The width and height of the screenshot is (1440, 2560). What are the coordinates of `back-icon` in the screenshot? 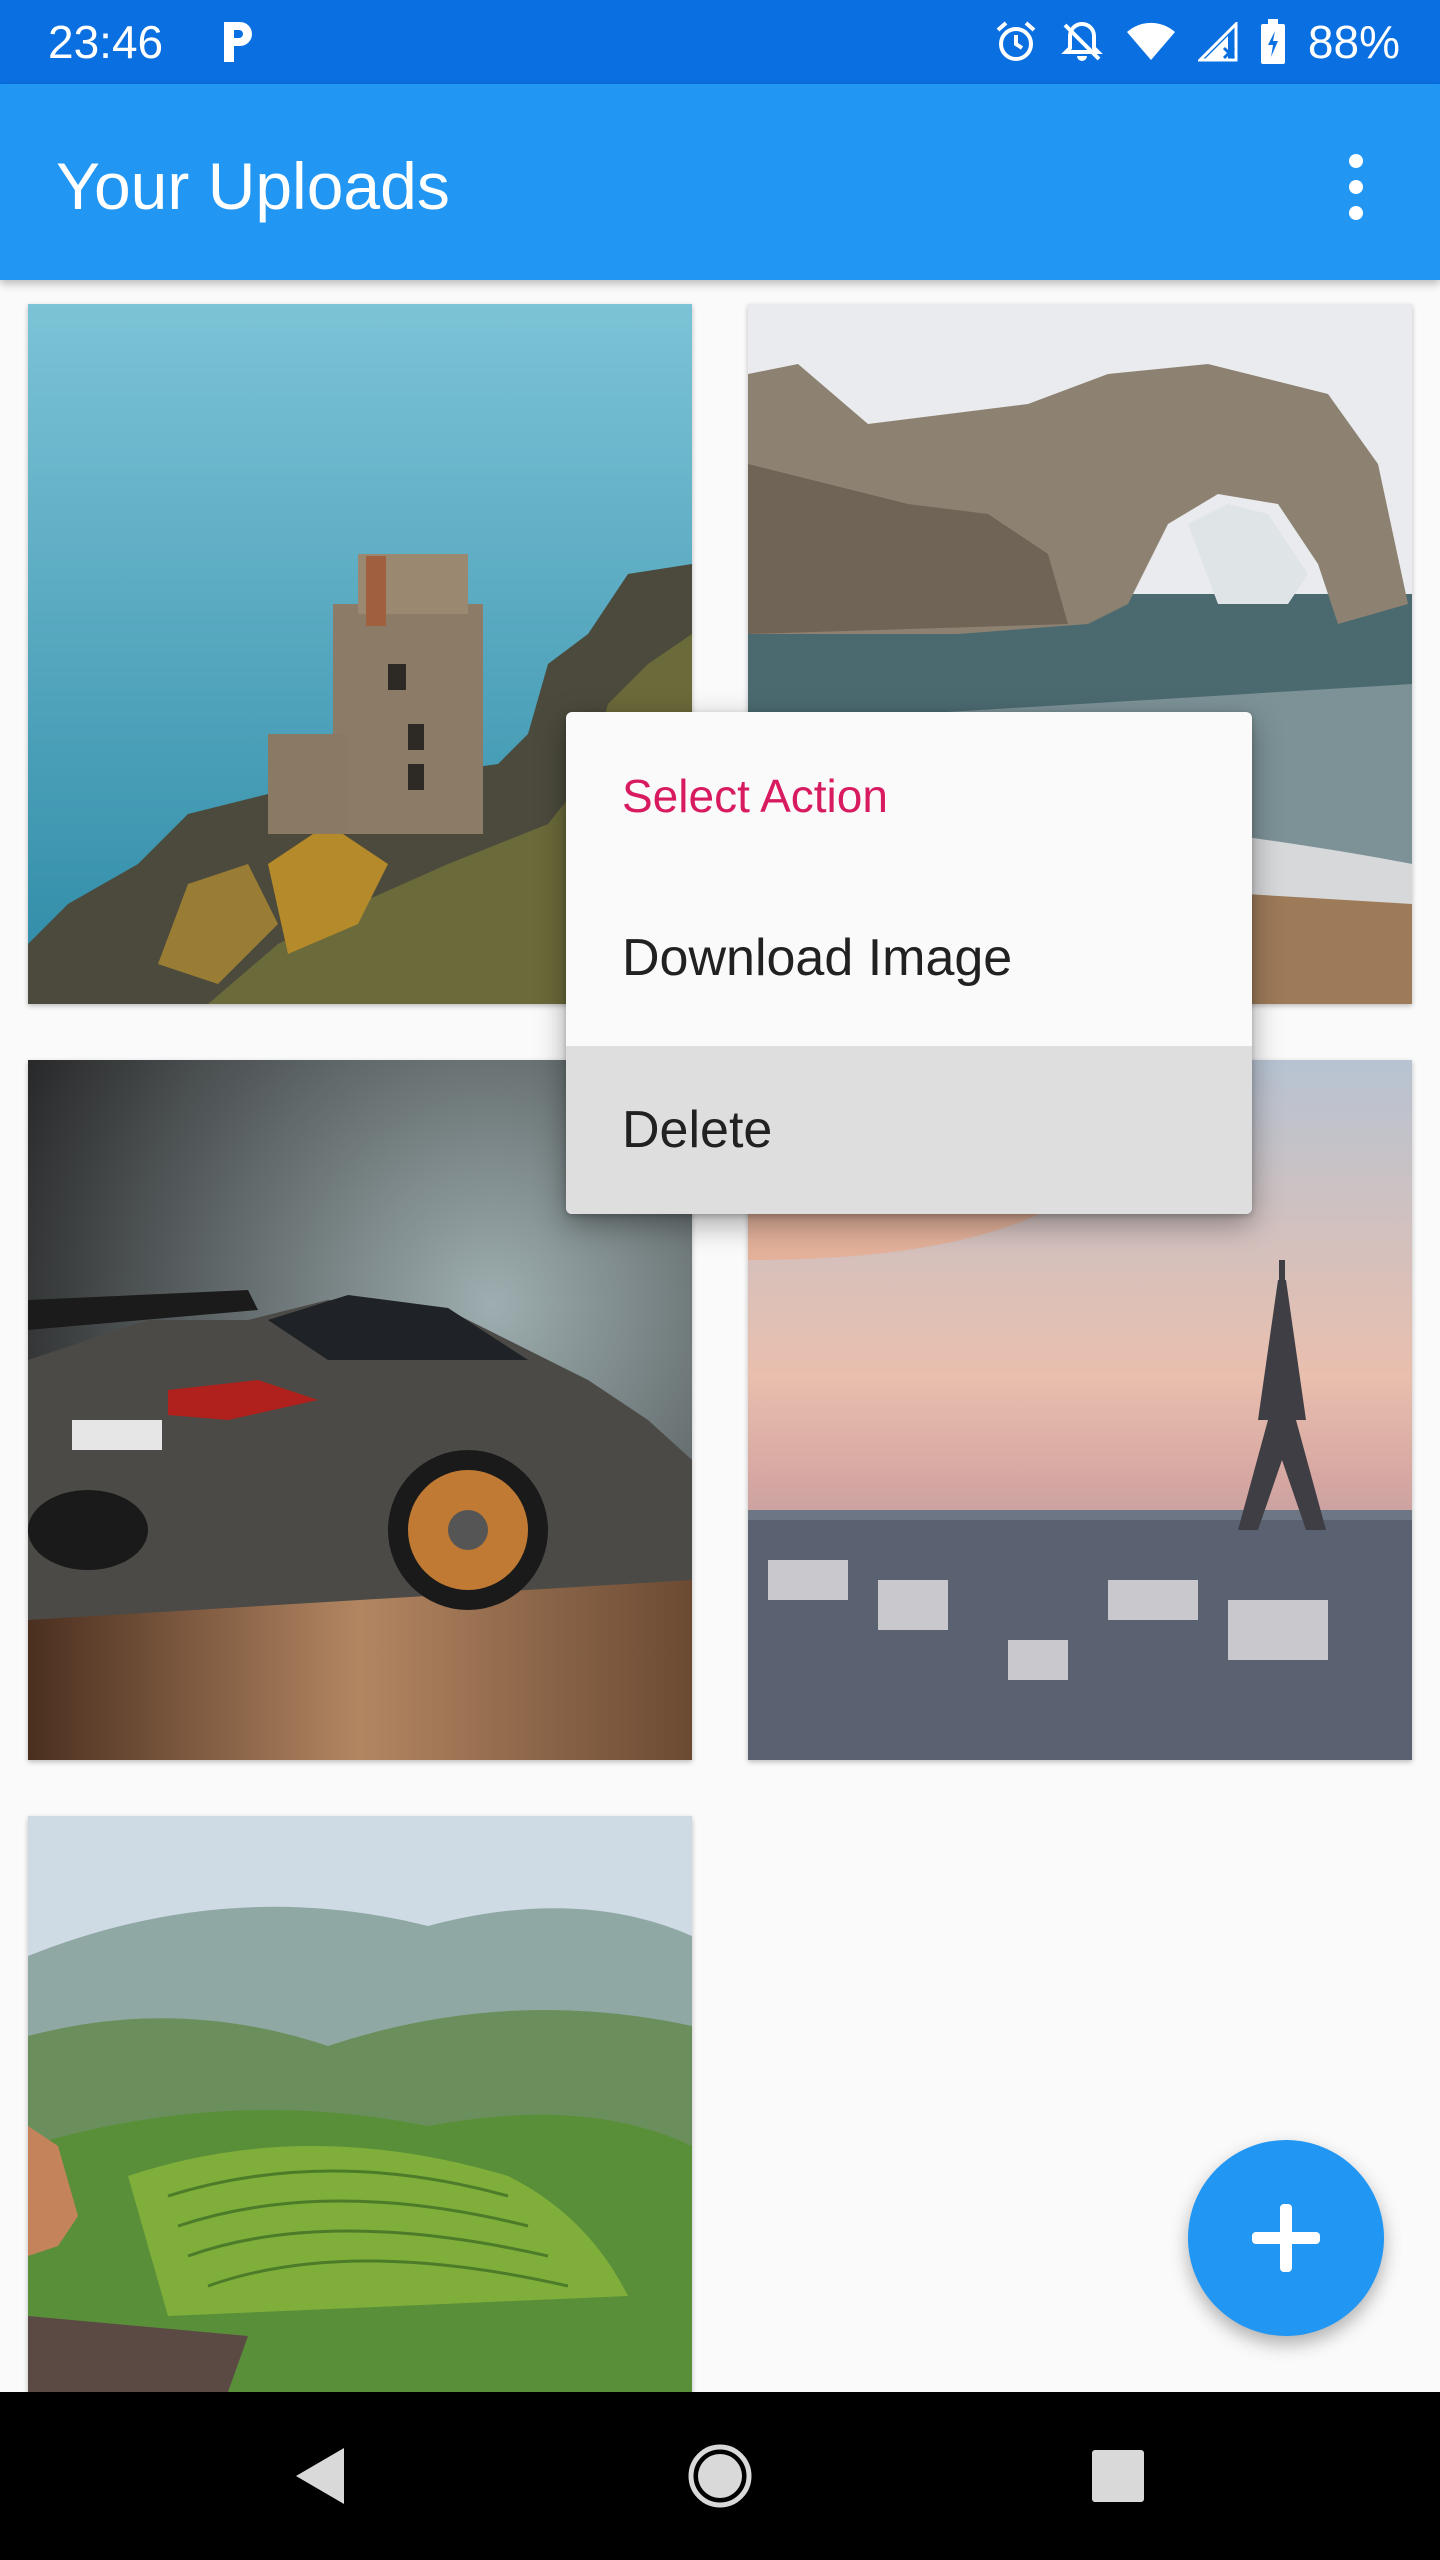 It's located at (320, 2476).